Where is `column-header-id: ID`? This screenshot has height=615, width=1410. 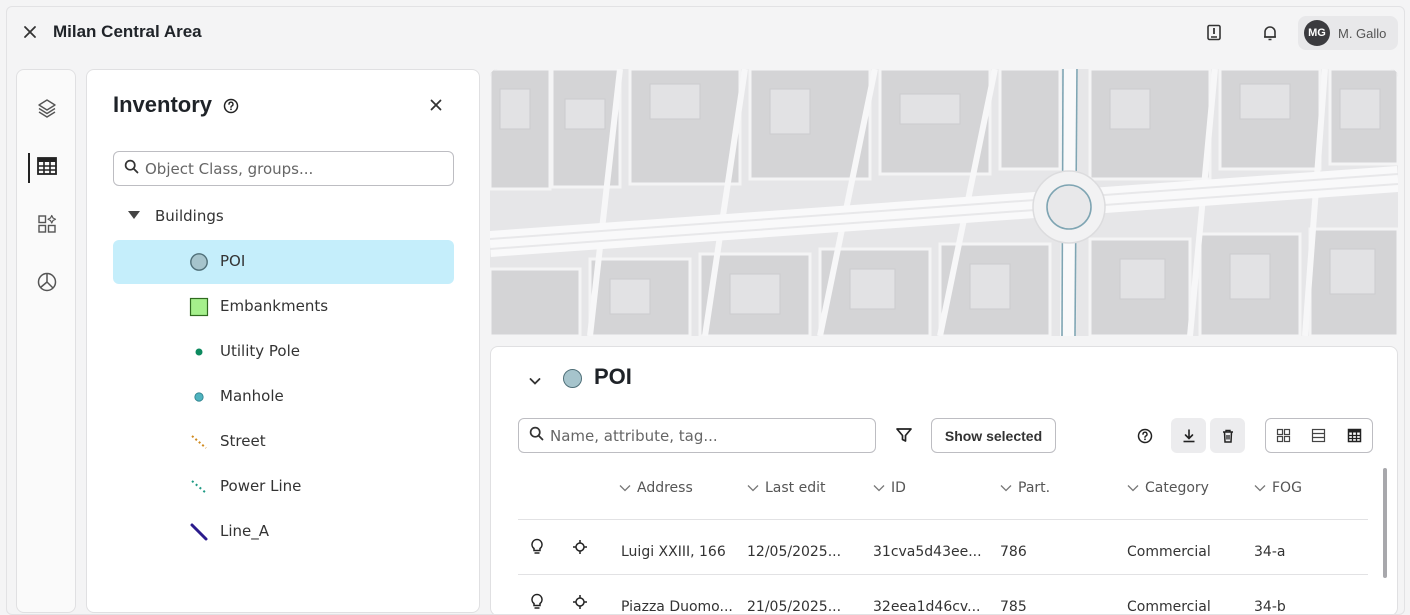 column-header-id: ID is located at coordinates (889, 488).